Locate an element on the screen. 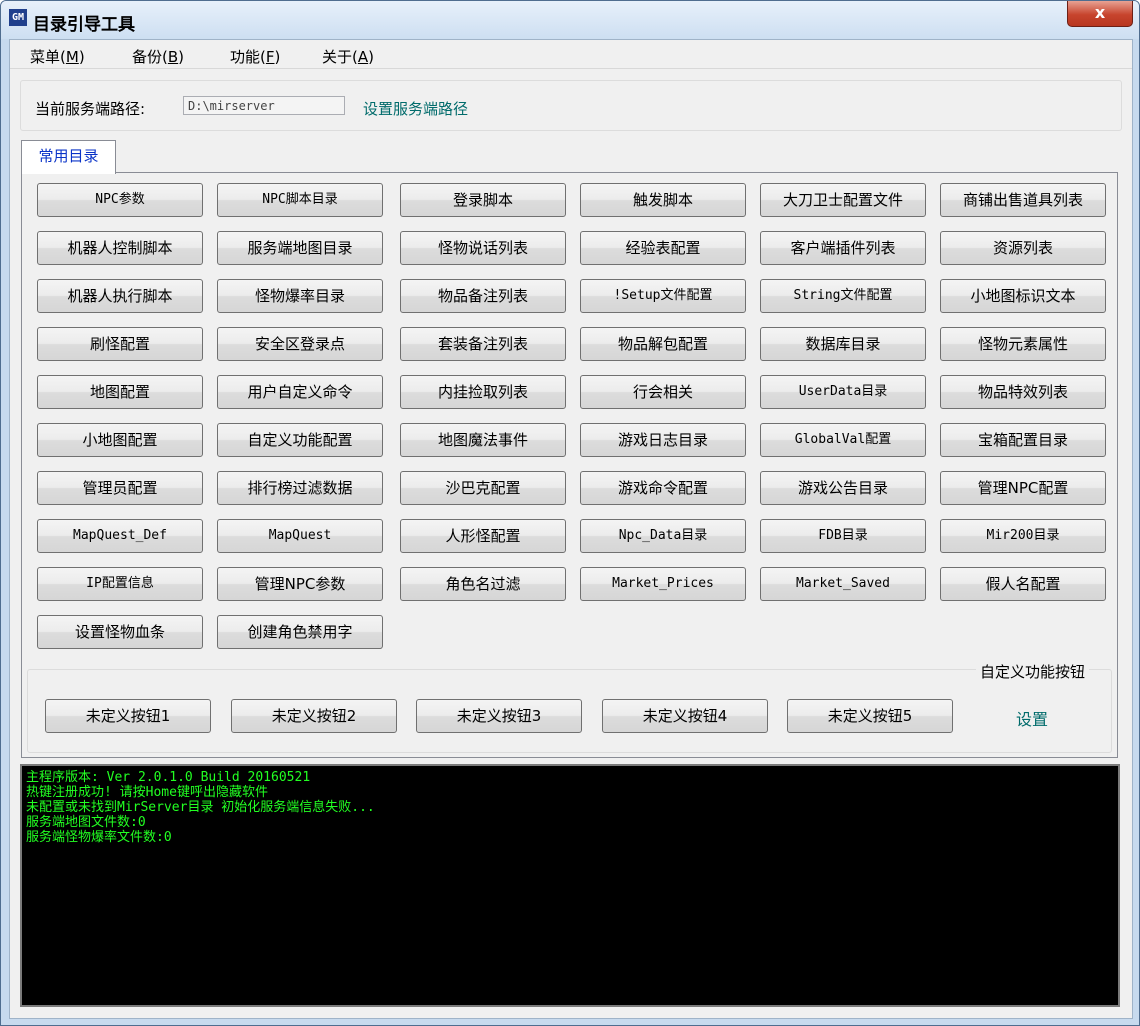  menu-item-hotkey: A is located at coordinates (363, 57).